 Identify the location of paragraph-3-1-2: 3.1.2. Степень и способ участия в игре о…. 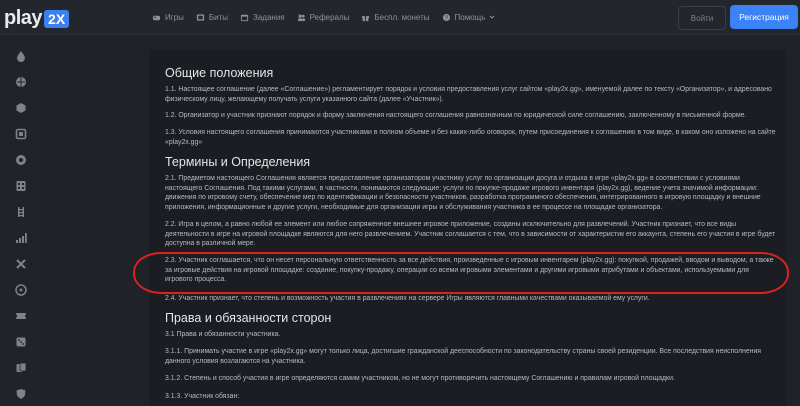
(420, 378).